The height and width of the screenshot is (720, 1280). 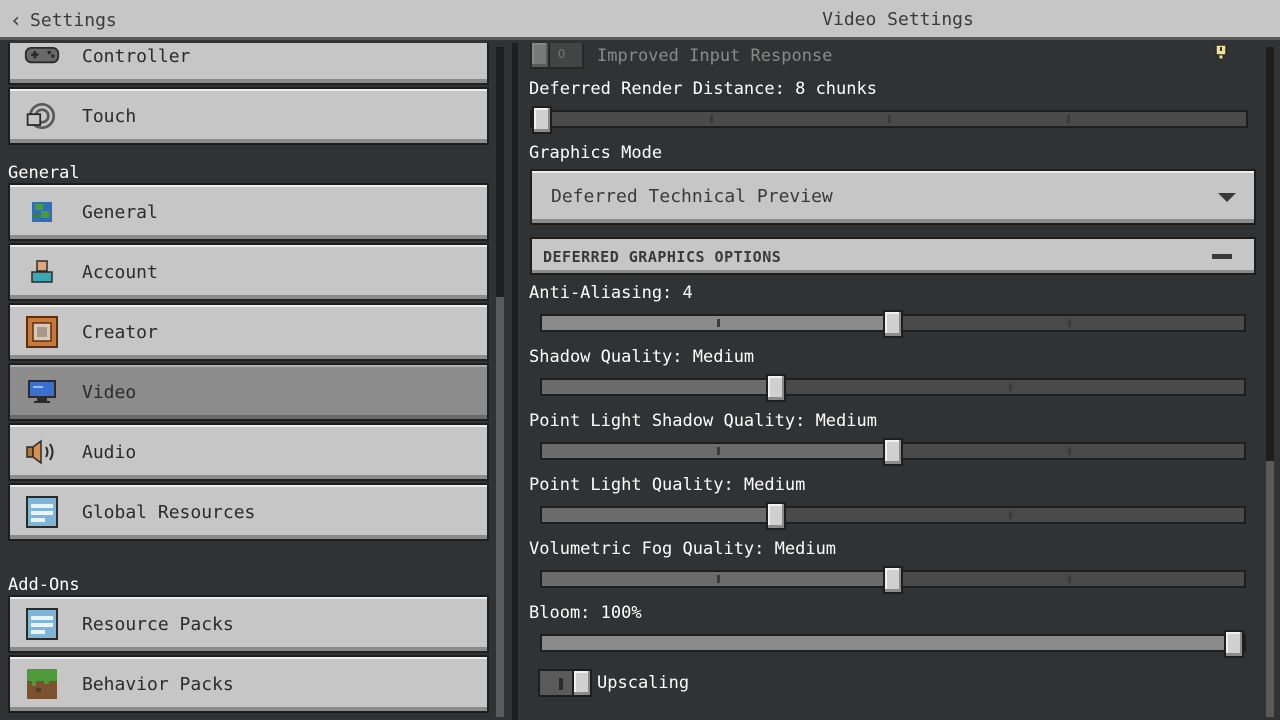 I want to click on upscaling-toggle, so click(x=565, y=683).